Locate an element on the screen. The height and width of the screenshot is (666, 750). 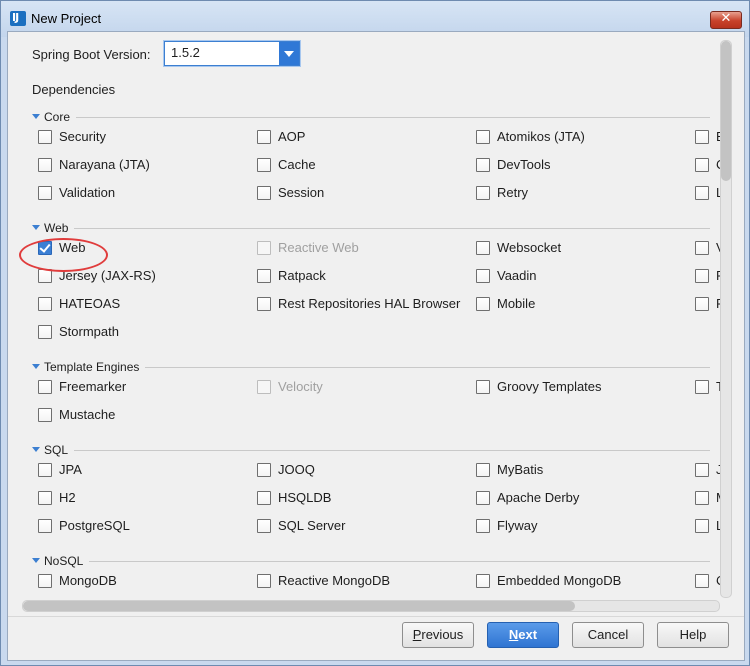
horizontal-scrollbar is located at coordinates (371, 606).